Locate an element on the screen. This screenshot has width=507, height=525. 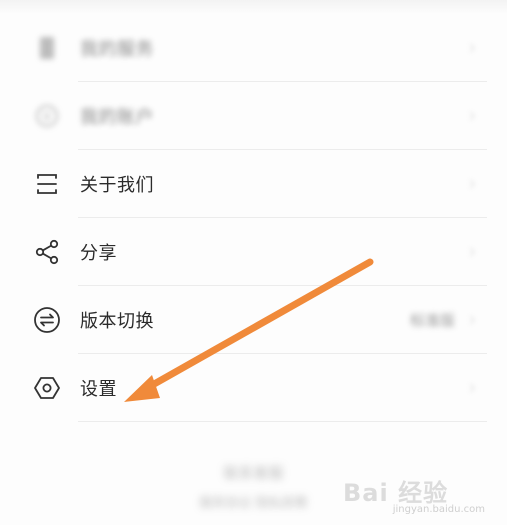
share-icon is located at coordinates (47, 252).